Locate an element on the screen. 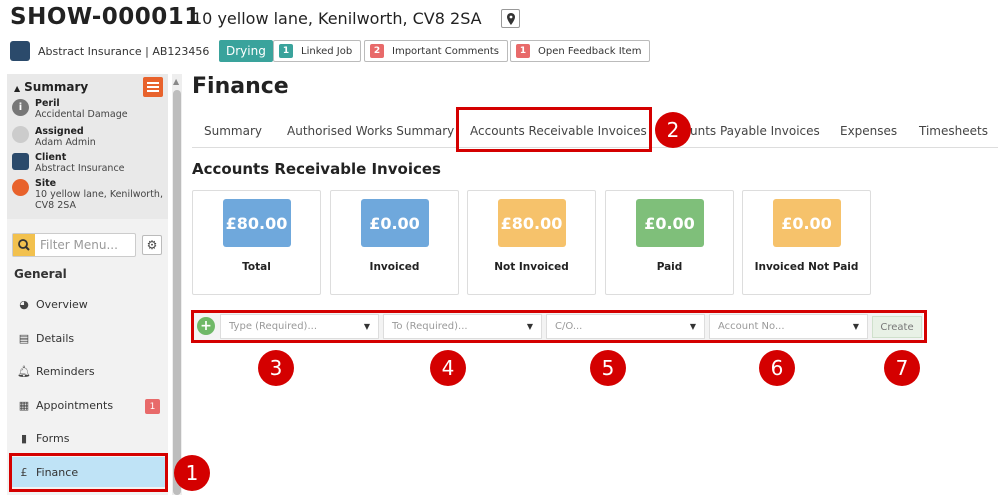 The width and height of the screenshot is (998, 495). callout-2: 2 is located at coordinates (673, 130).